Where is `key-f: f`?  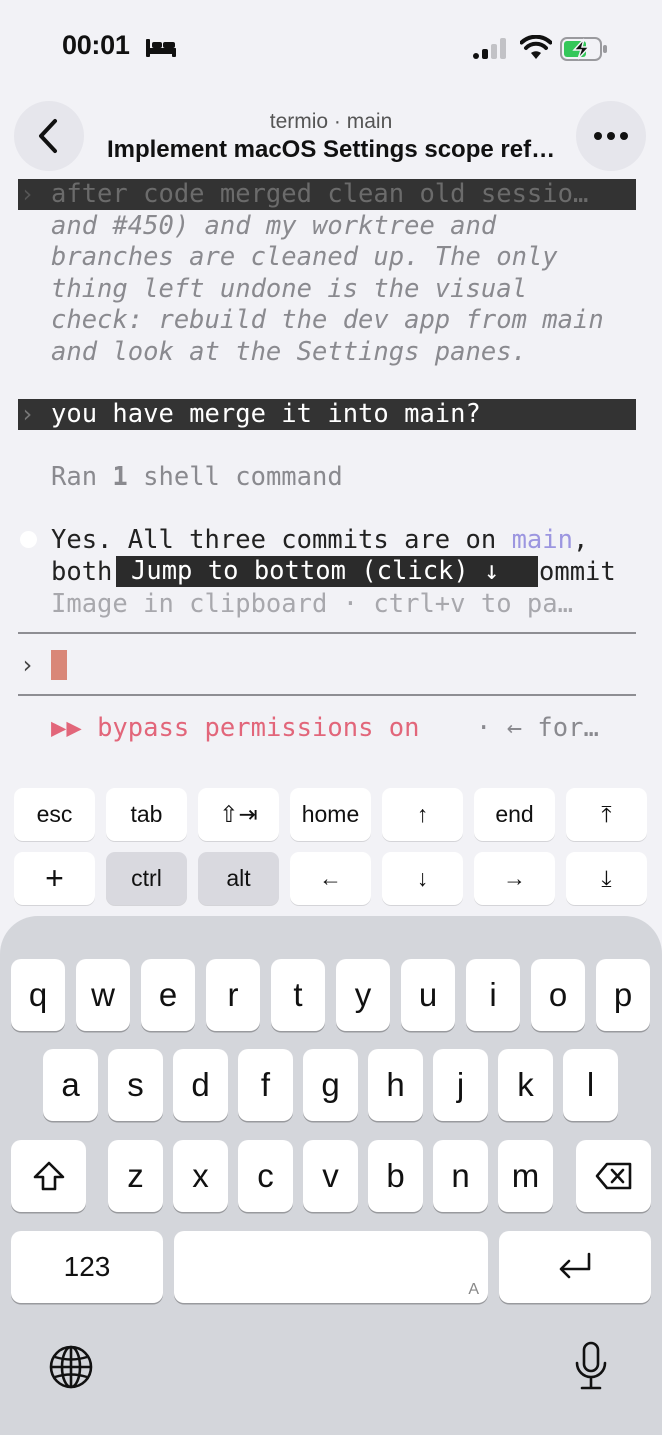
key-f: f is located at coordinates (265, 1085).